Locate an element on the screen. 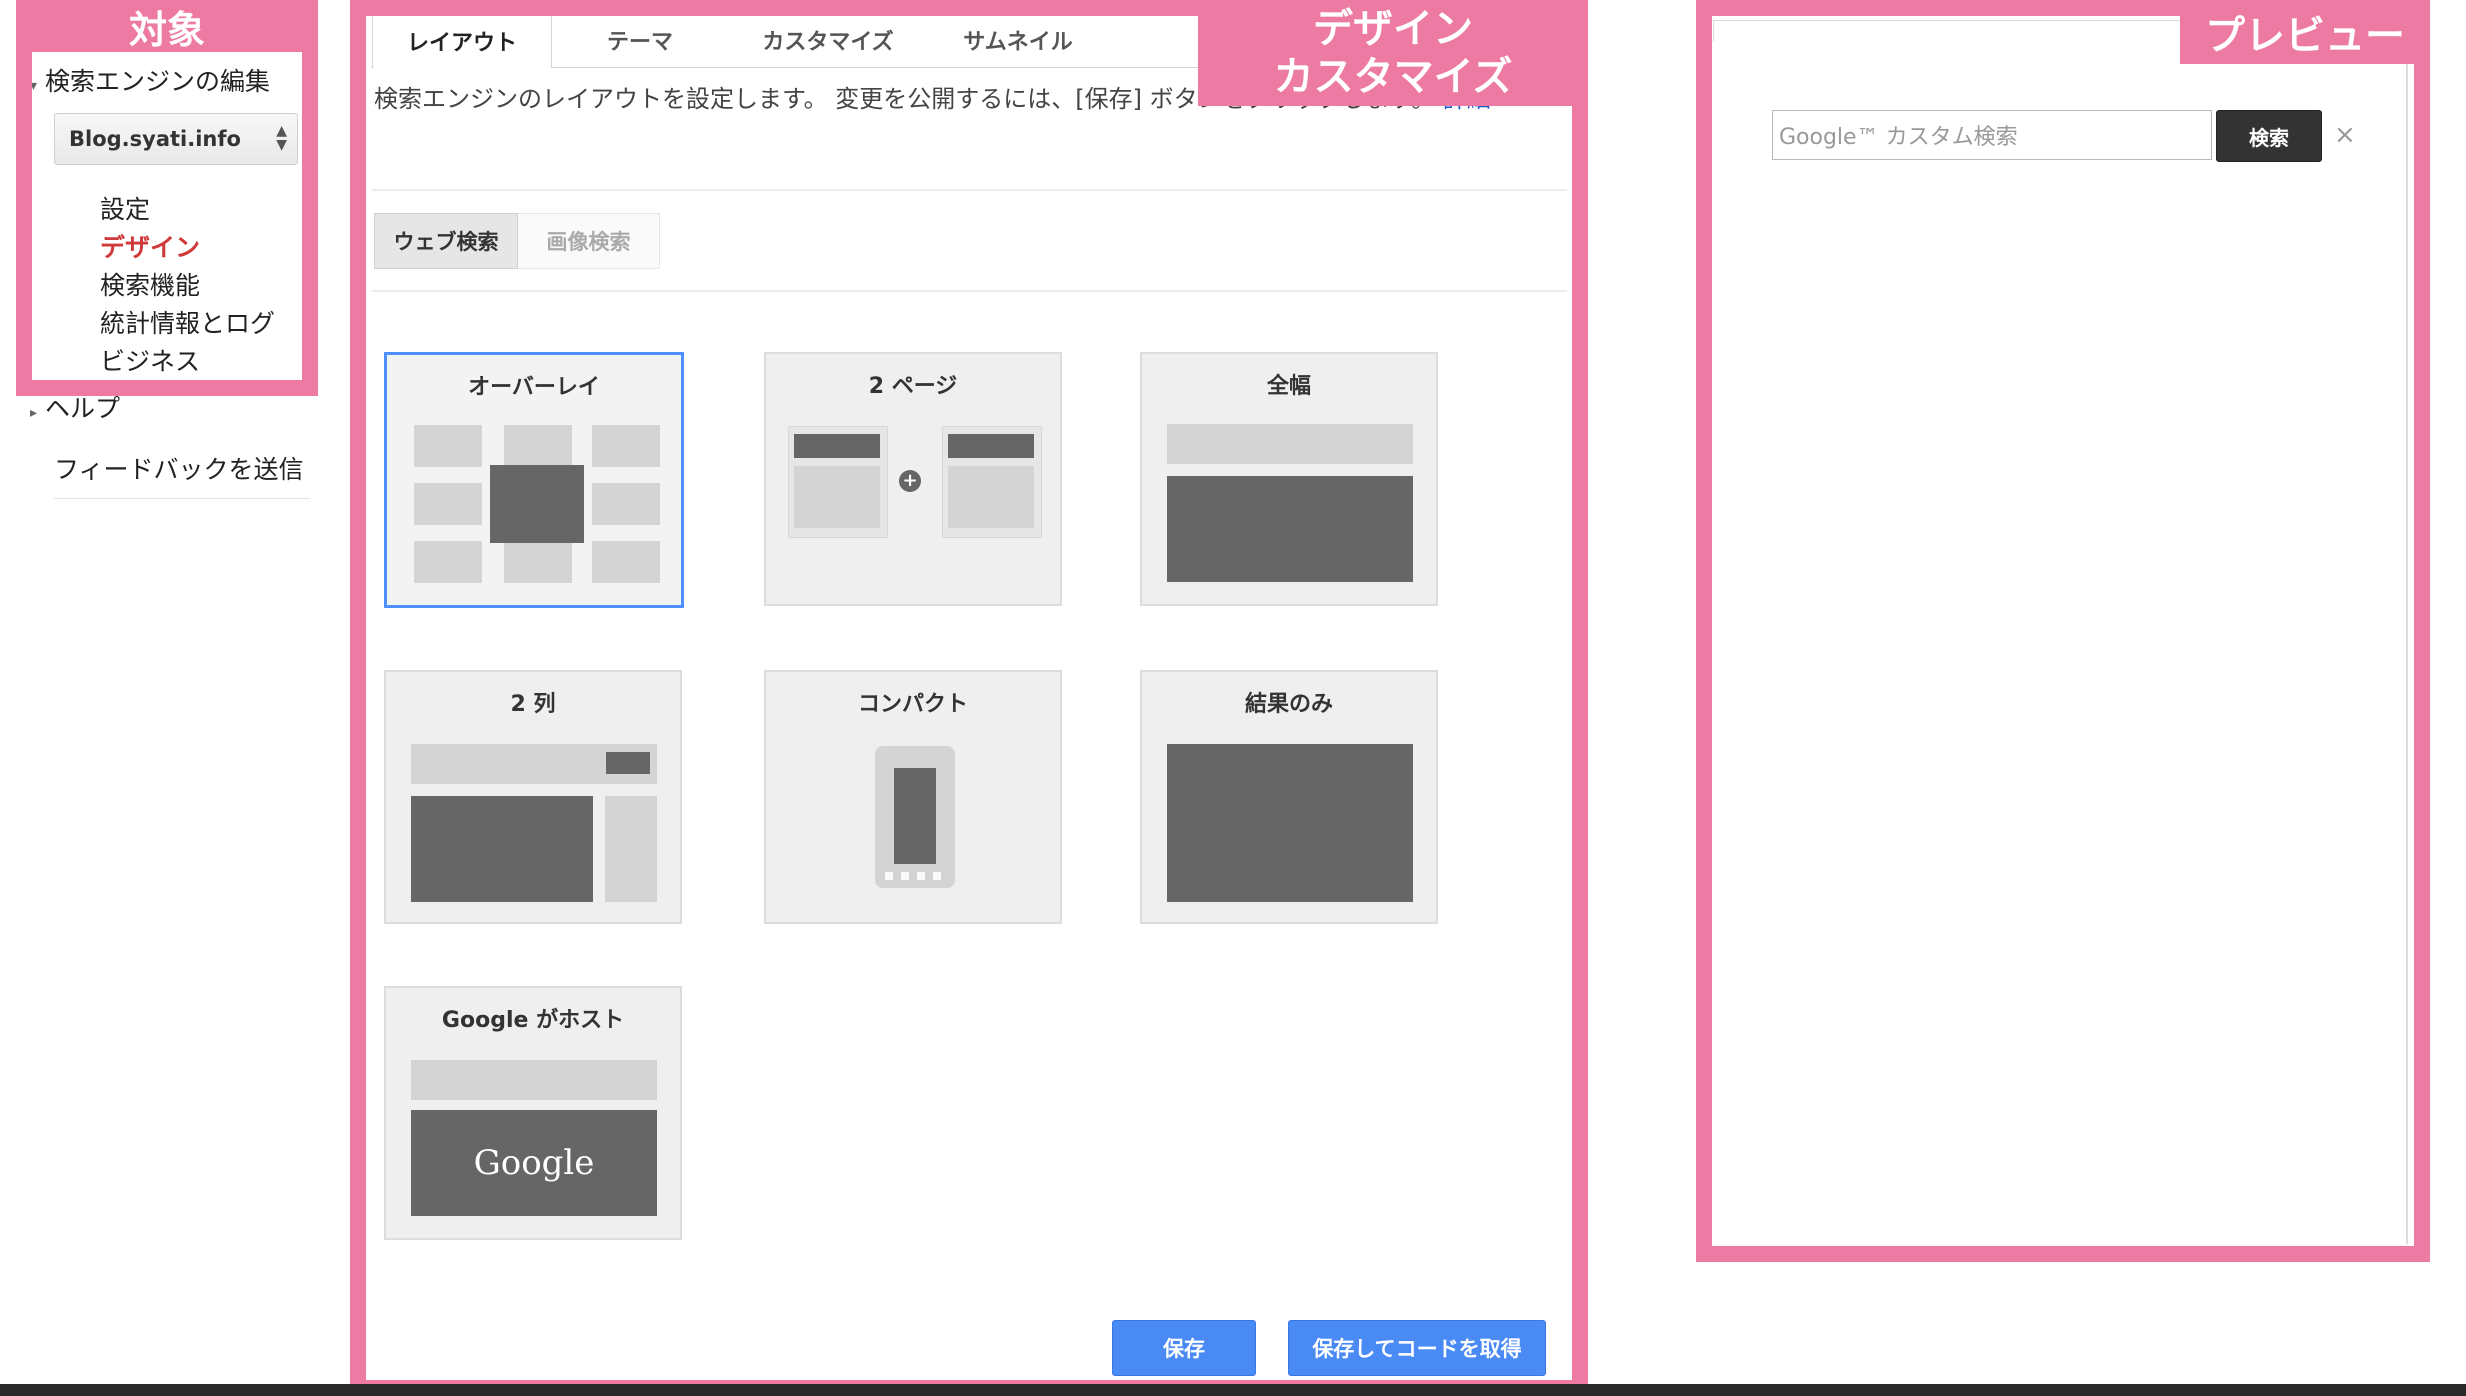 This screenshot has width=2466, height=1396. annotation-frame-target is located at coordinates (167, 198).